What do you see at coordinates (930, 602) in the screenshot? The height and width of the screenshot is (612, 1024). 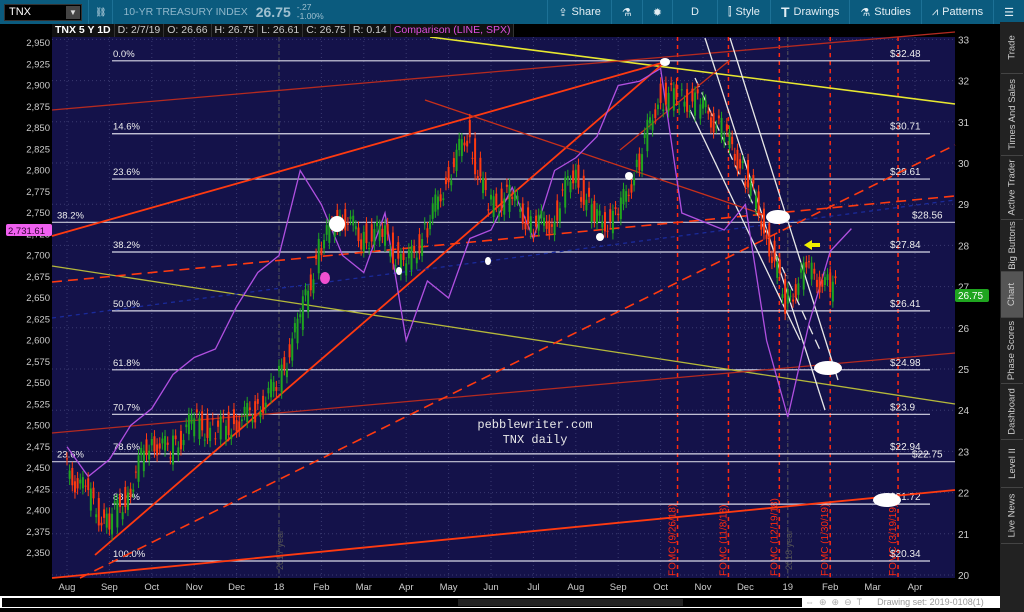 I see `drawing-set-label: Drawing set: 2019-0108(1)` at bounding box center [930, 602].